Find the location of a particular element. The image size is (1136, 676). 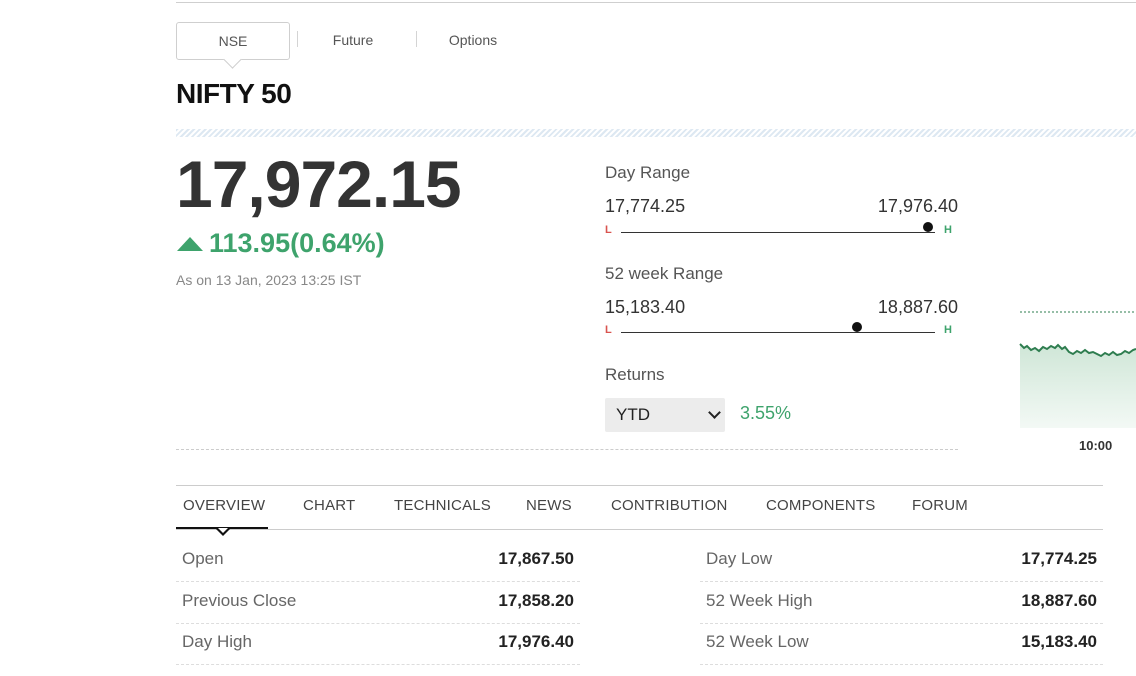

week52-range-bar is located at coordinates (778, 332).